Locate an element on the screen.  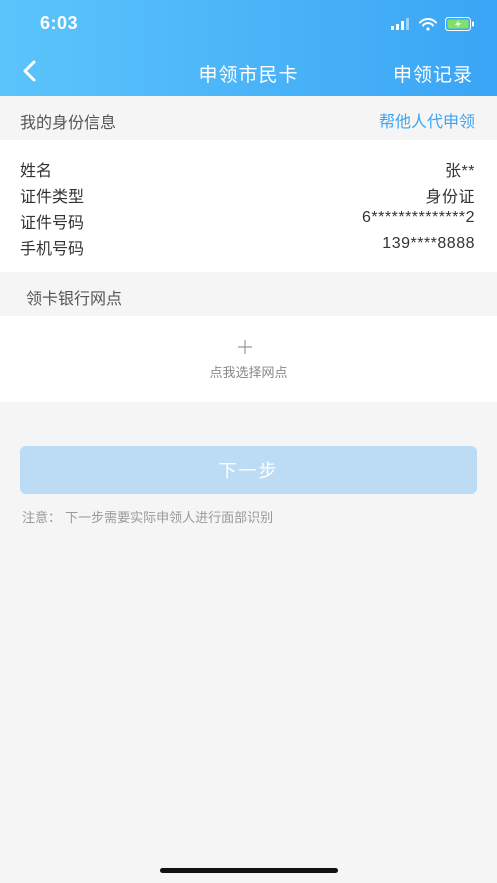
app-header: 6:03 申领市民卡 申领记录 is located at coordinates (248, 48).